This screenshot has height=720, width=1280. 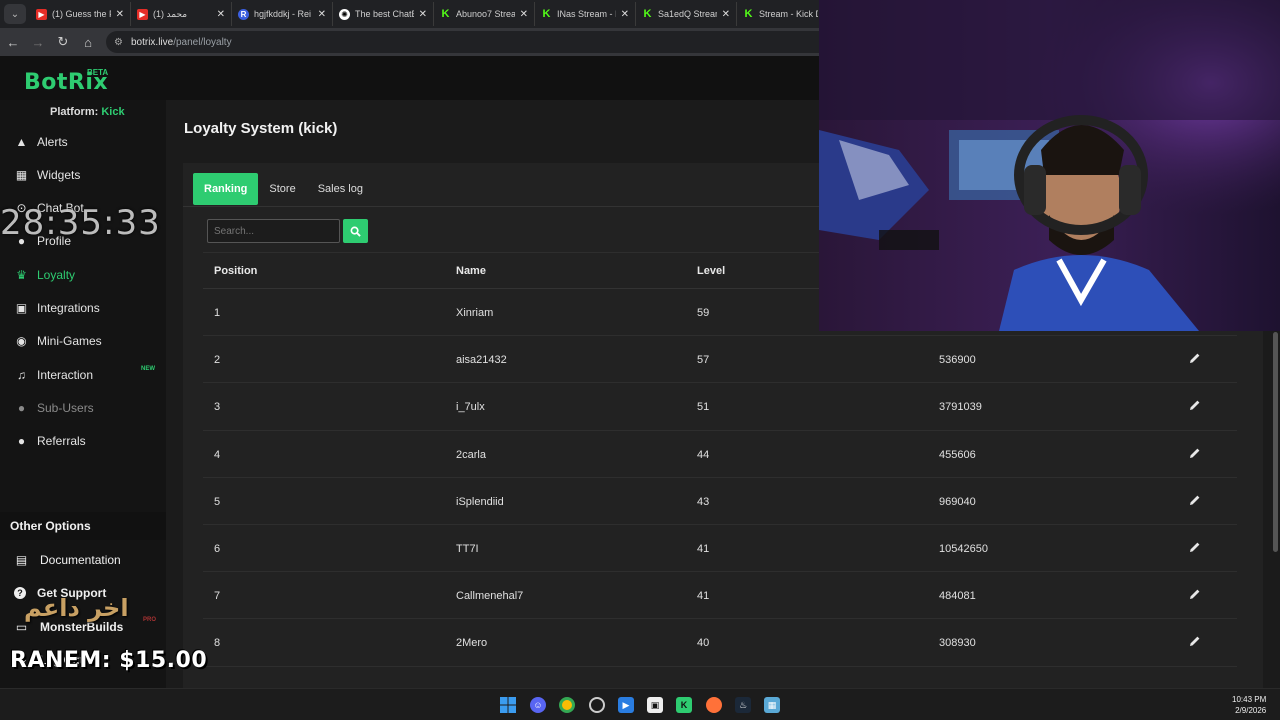 I want to click on cell-points: 484081, so click(x=957, y=596).